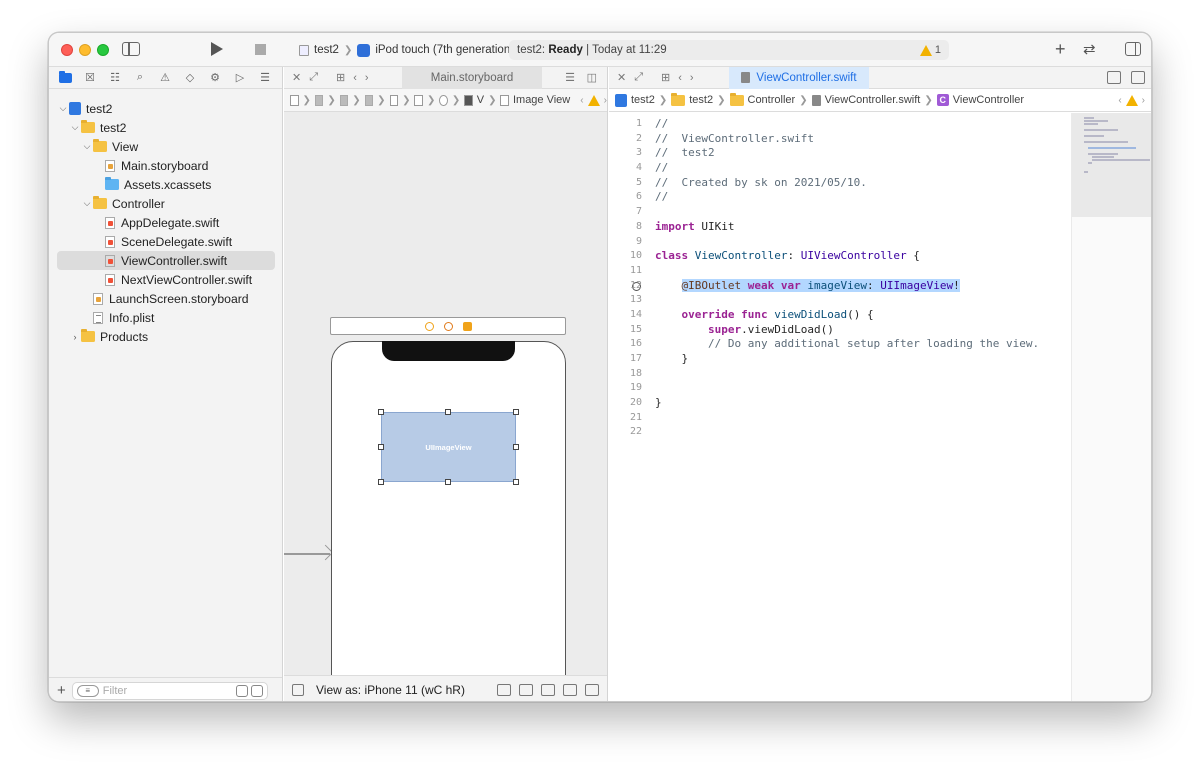  What do you see at coordinates (90, 78) in the screenshot?
I see `source-control-tab: ☒` at bounding box center [90, 78].